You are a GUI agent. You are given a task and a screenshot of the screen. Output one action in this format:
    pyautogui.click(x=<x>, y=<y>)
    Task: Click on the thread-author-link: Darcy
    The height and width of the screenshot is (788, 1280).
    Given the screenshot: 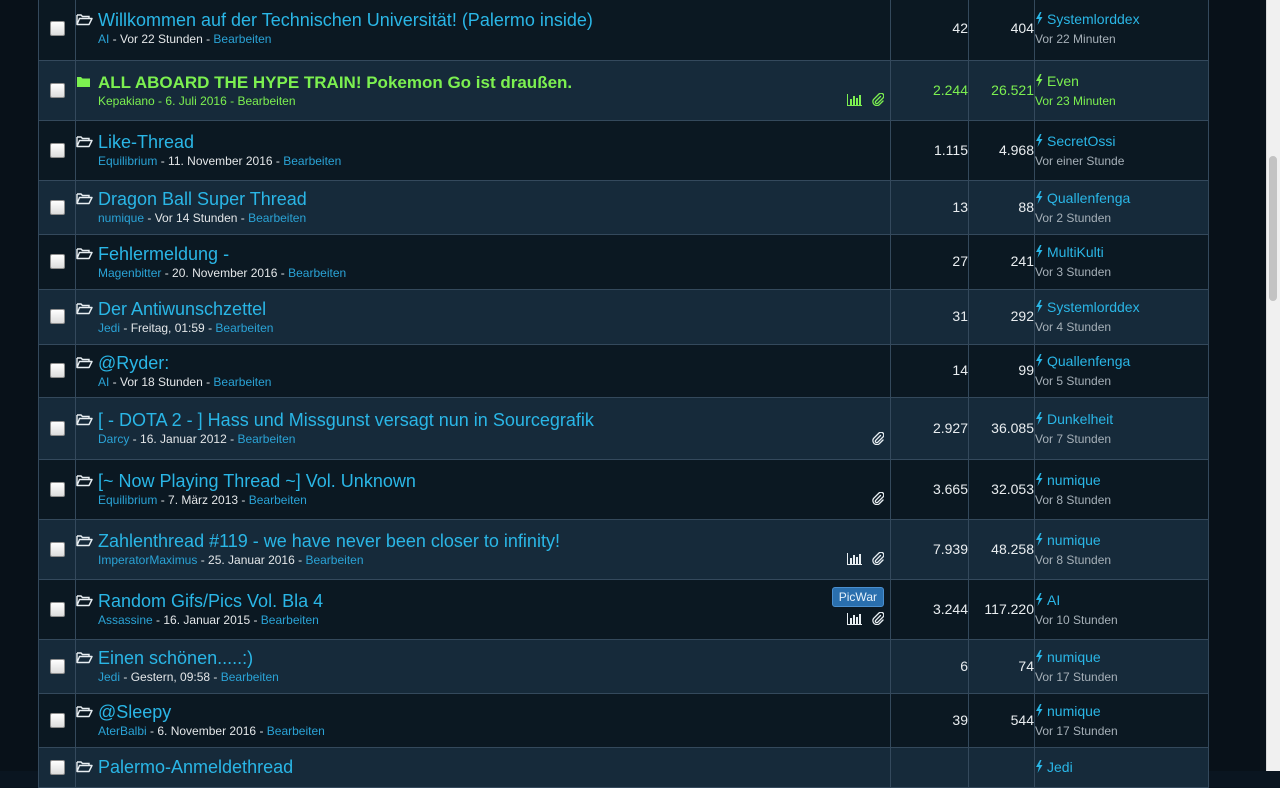 What is the action you would take?
    pyautogui.click(x=113, y=439)
    